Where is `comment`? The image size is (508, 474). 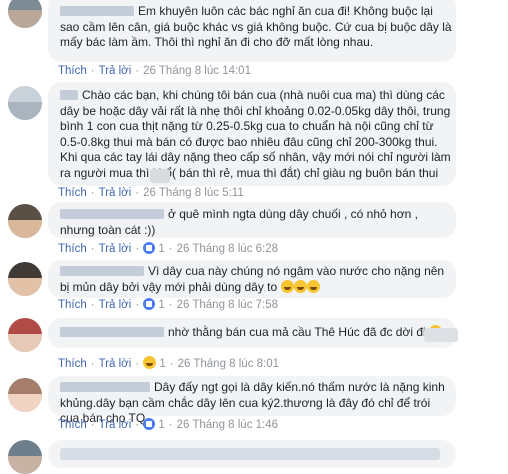 comment is located at coordinates (254, 453).